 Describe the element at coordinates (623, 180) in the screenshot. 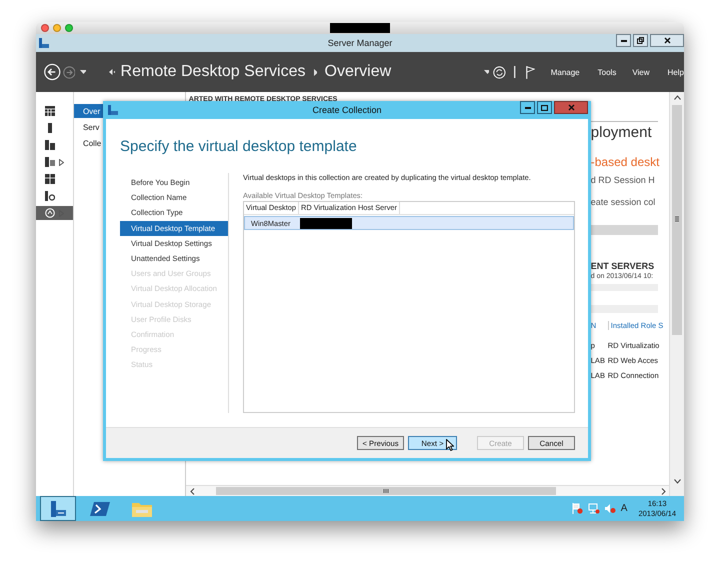

I see `description-text: d RD Session H` at that location.